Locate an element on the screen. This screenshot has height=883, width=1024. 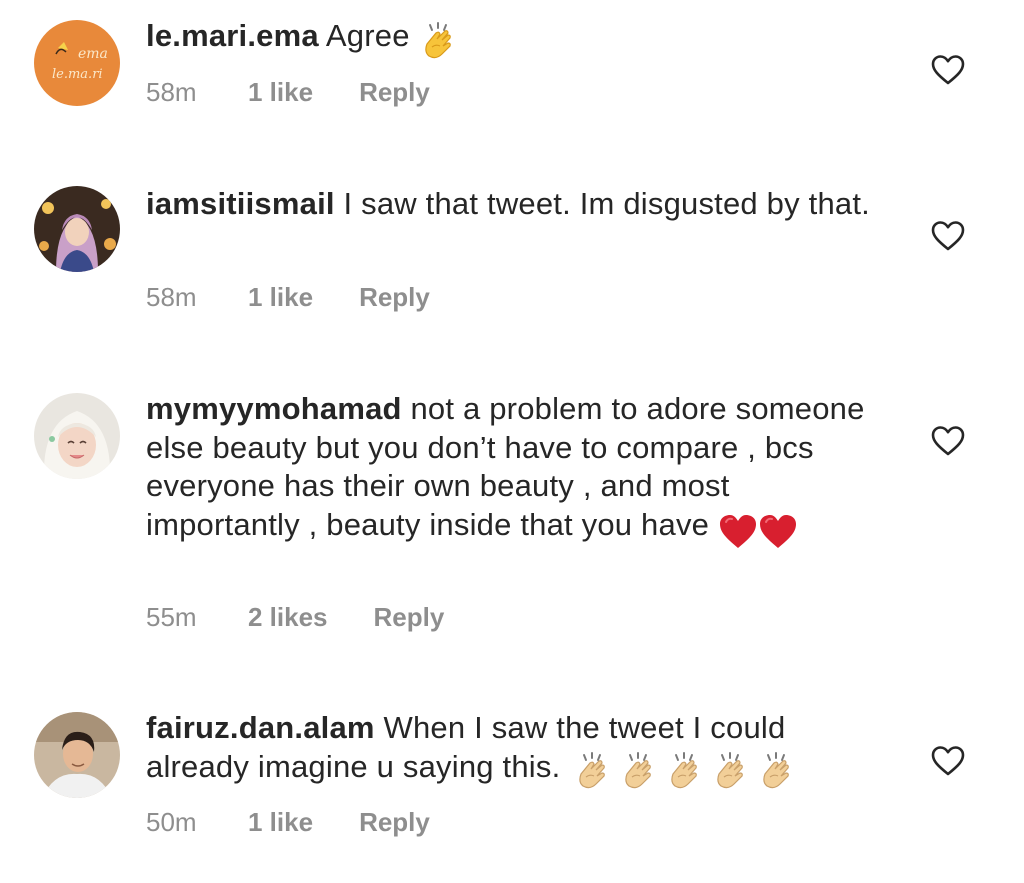
comment-username: mymyymohamad is located at coordinates (274, 408).